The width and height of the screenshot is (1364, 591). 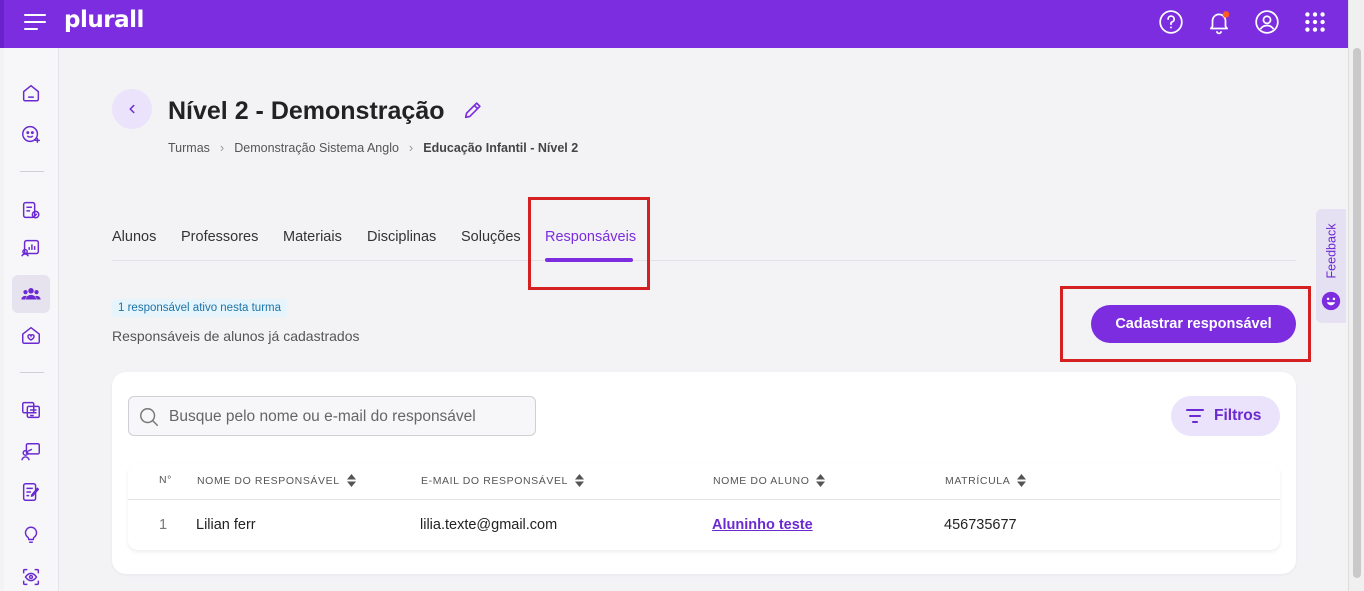 What do you see at coordinates (200, 308) in the screenshot?
I see `active-count-badge: 1 responsável ativo nesta turma` at bounding box center [200, 308].